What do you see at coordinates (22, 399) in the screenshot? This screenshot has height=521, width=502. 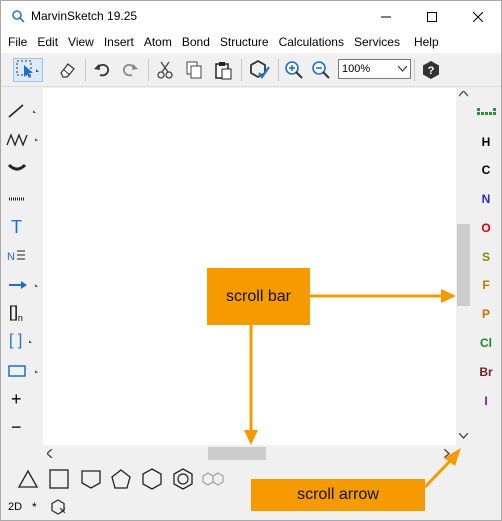 I see `increase-charge-tool: +` at bounding box center [22, 399].